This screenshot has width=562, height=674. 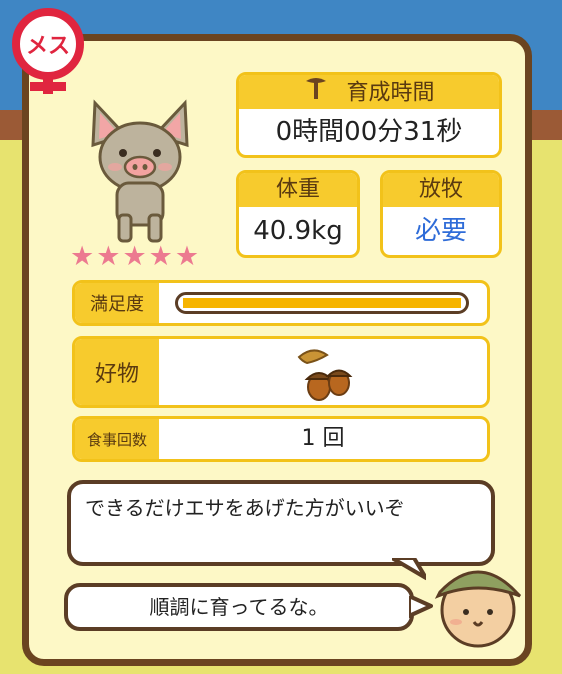 I want to click on grazing-value: 必要, so click(x=440, y=231).